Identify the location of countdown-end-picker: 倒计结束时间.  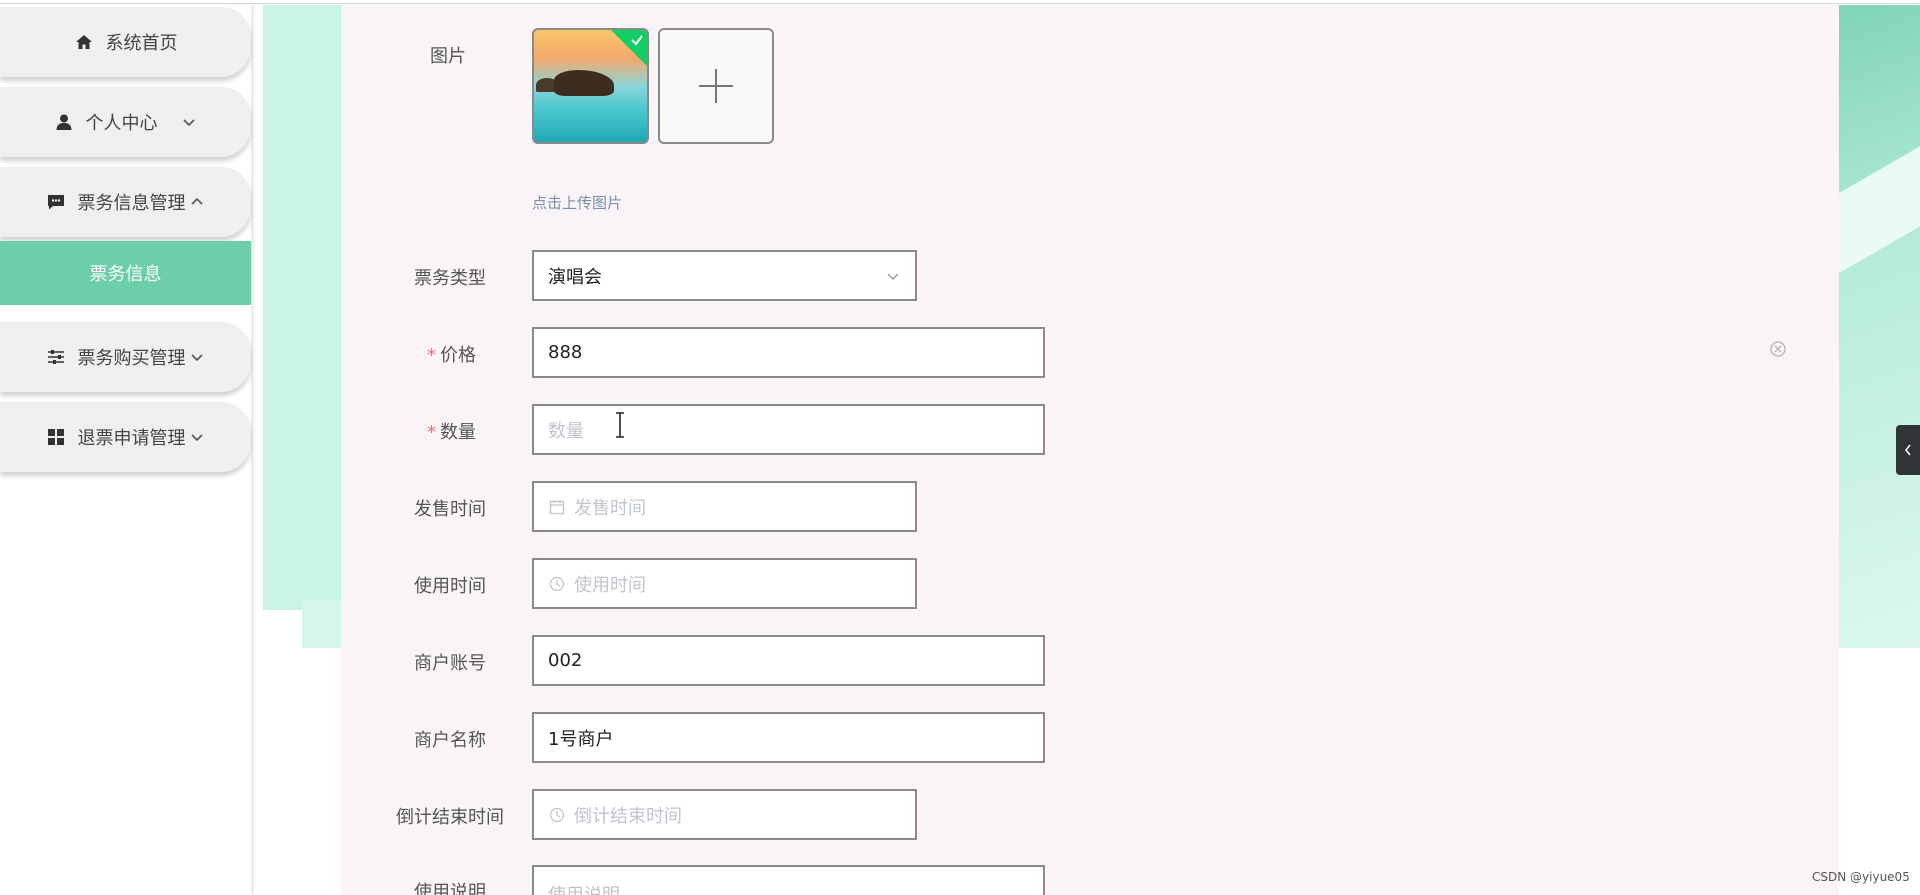
(724, 814).